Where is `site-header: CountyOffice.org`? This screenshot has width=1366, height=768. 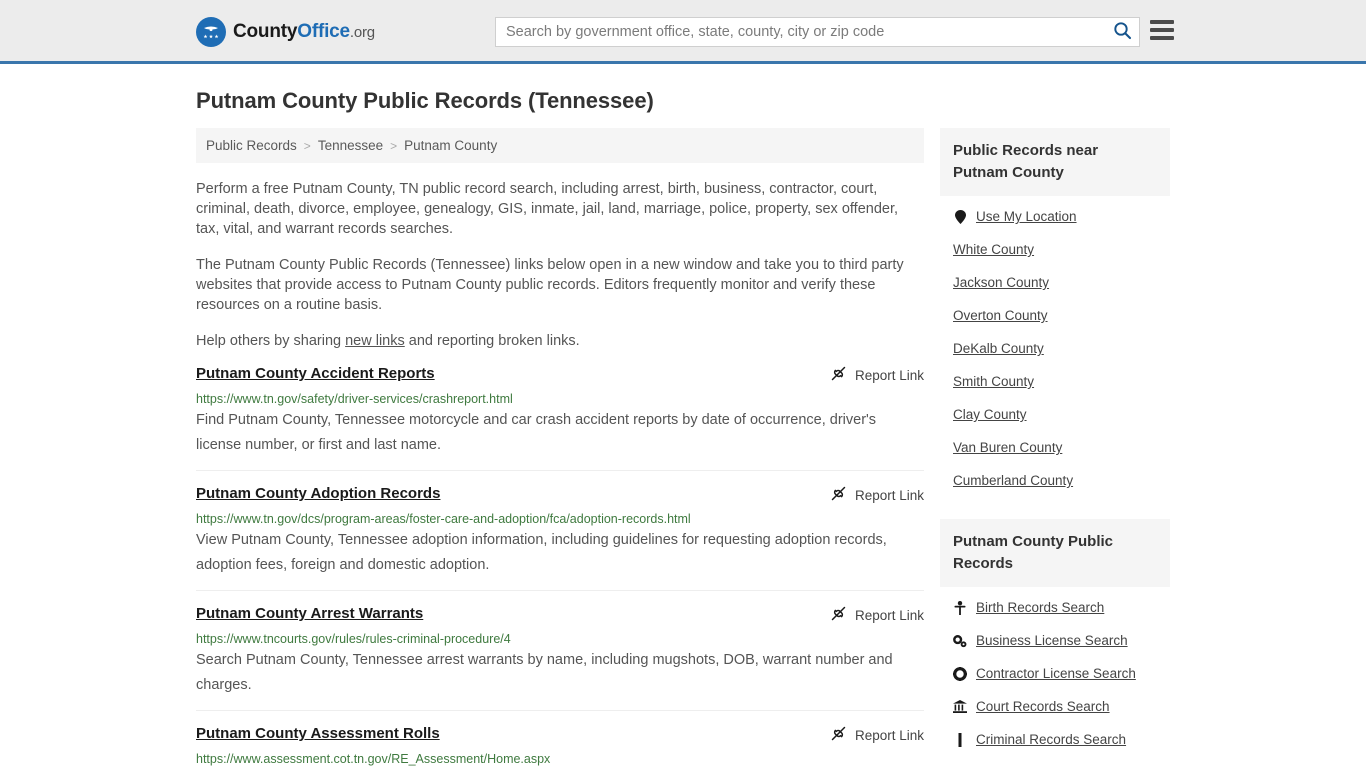 site-header: CountyOffice.org is located at coordinates (683, 32).